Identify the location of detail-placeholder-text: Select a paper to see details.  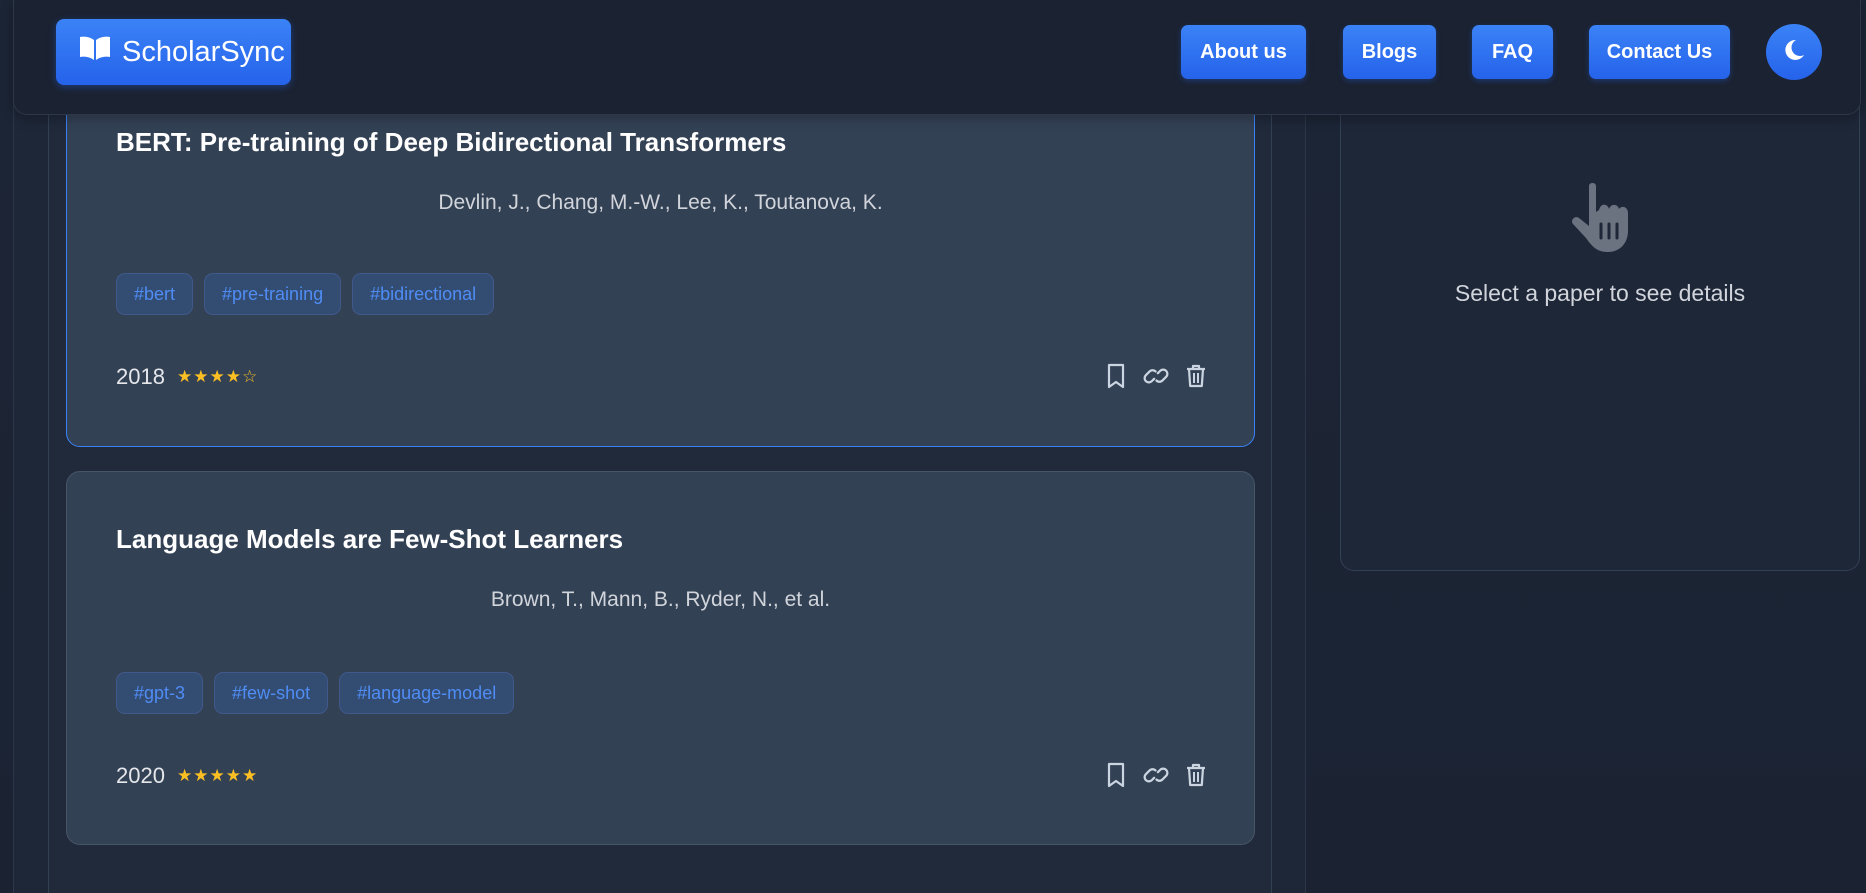
(1600, 293).